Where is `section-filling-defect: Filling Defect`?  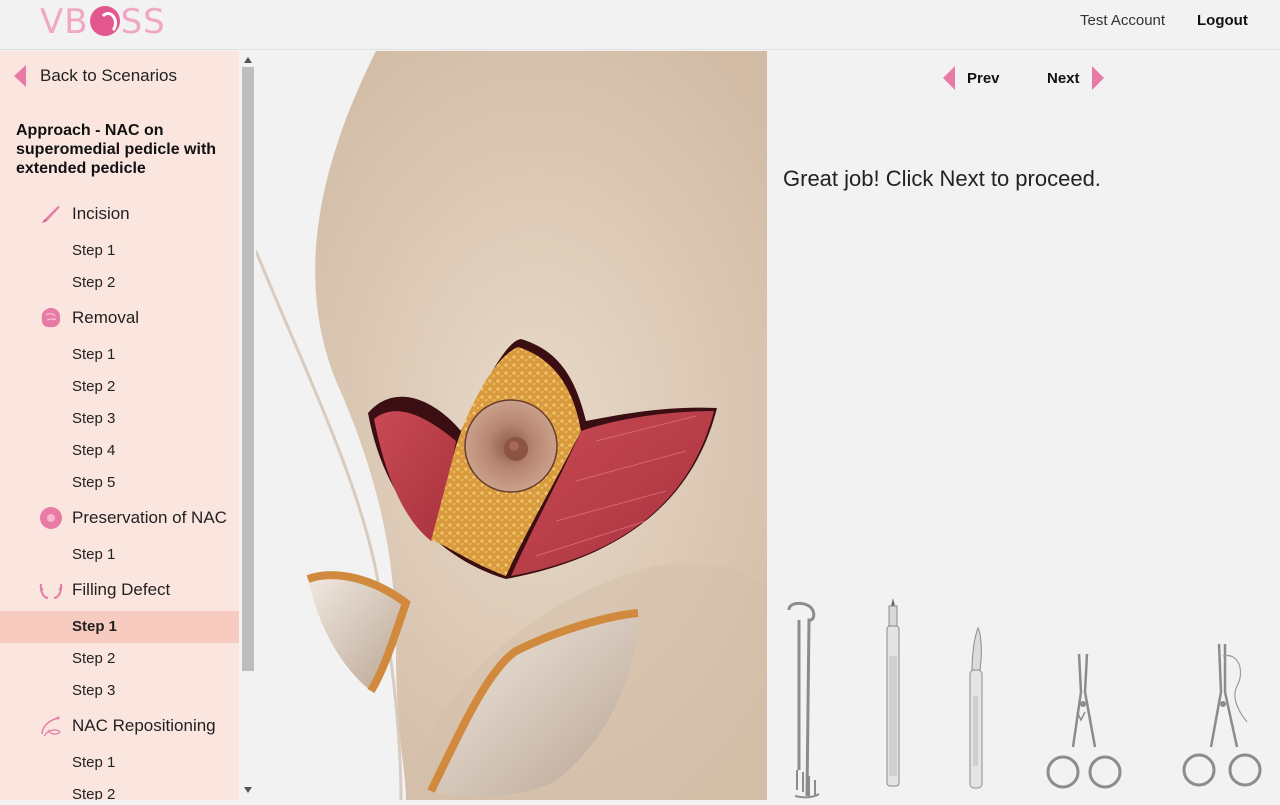 section-filling-defect: Filling Defect is located at coordinates (104, 590).